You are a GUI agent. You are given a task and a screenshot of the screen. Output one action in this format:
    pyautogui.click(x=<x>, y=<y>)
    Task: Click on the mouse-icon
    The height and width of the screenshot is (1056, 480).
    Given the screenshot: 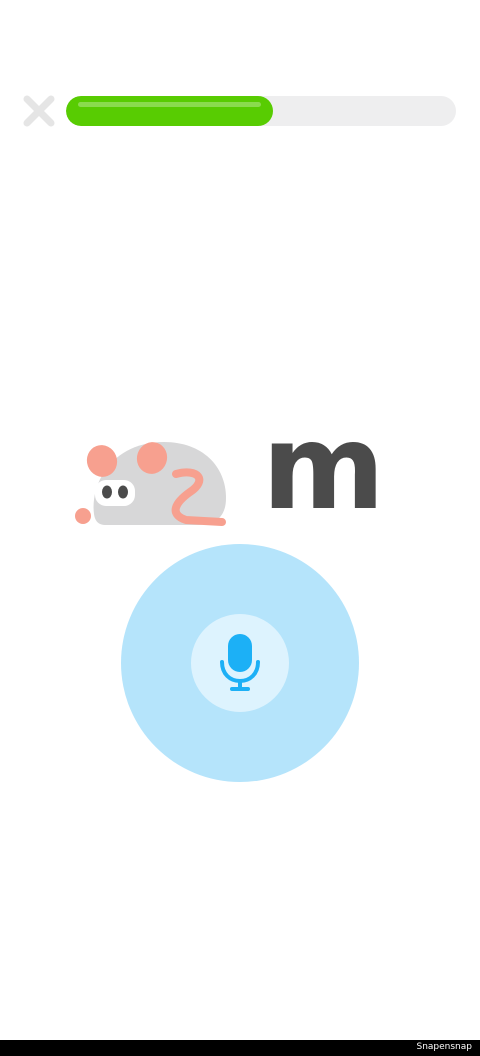 What is the action you would take?
    pyautogui.click(x=150, y=484)
    